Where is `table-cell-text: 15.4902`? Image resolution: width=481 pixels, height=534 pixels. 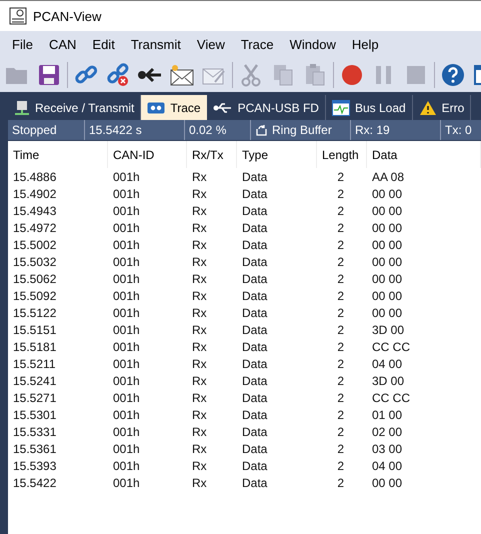 table-cell-text: 15.4902 is located at coordinates (35, 194).